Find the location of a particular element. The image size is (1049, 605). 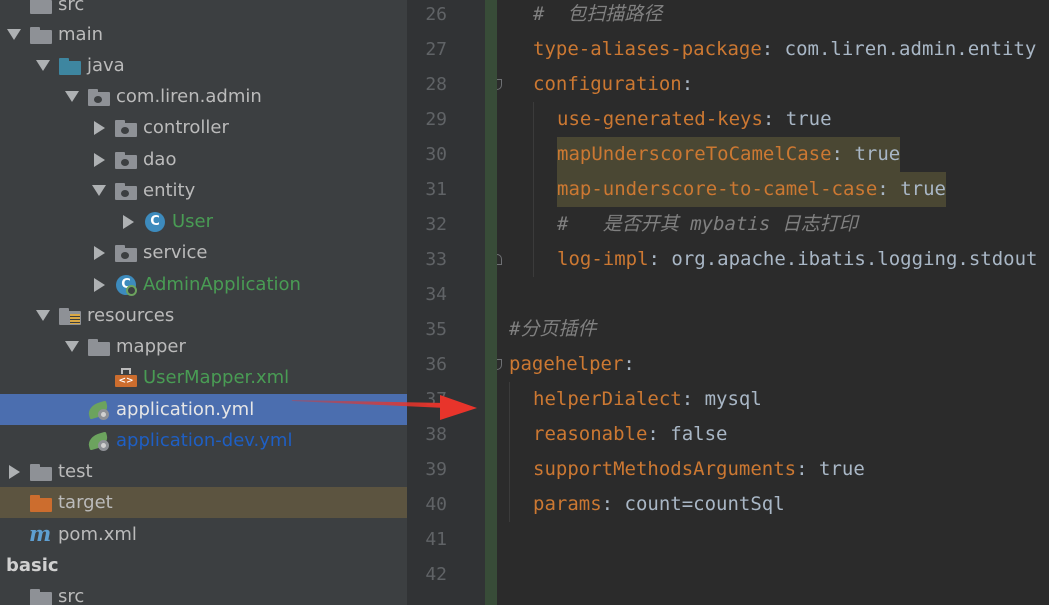

yaml-value: com.liren.admin.entity is located at coordinates (910, 49).